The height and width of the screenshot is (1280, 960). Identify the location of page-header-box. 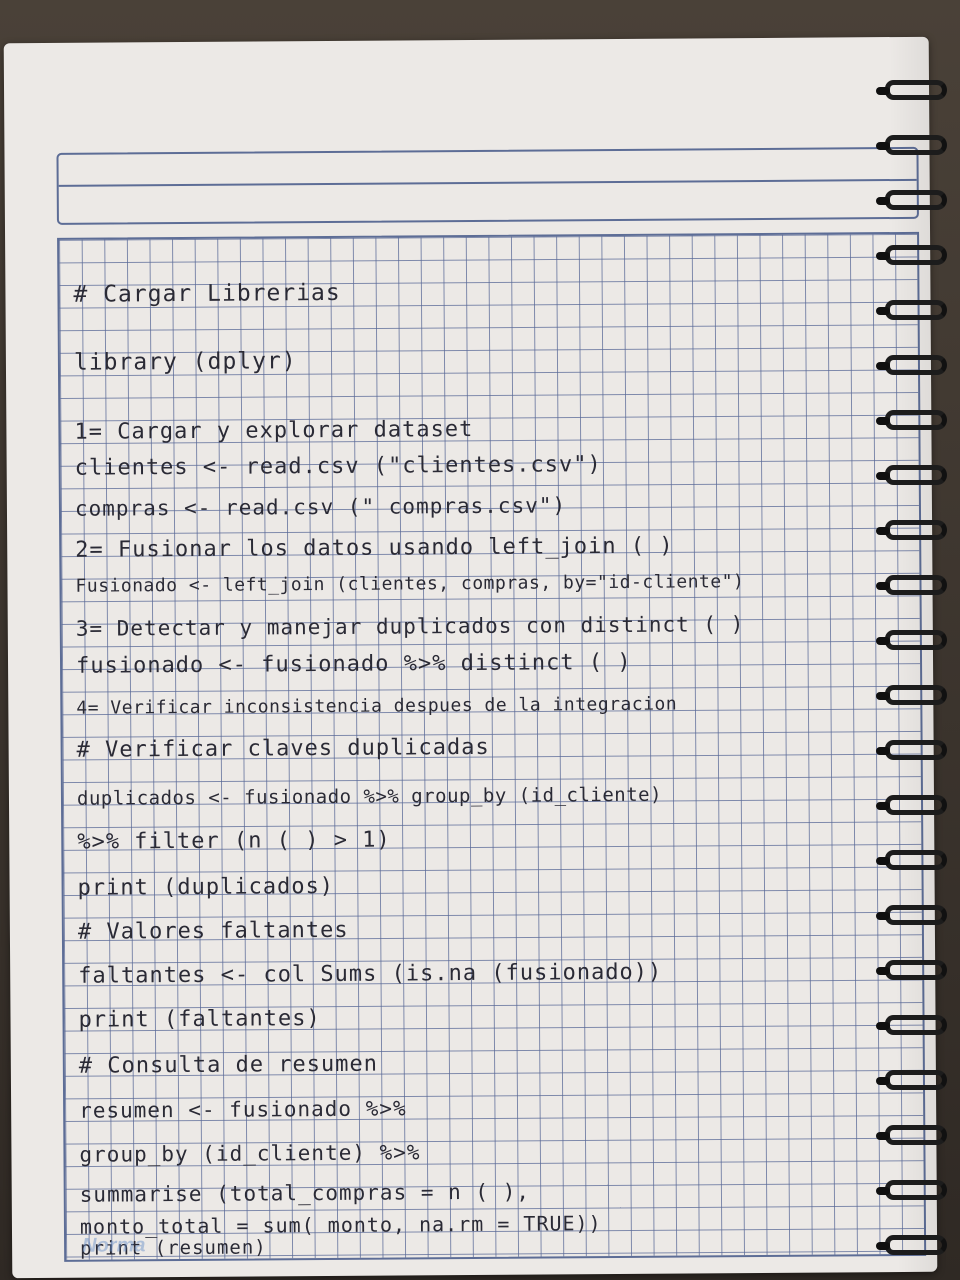
(487, 185).